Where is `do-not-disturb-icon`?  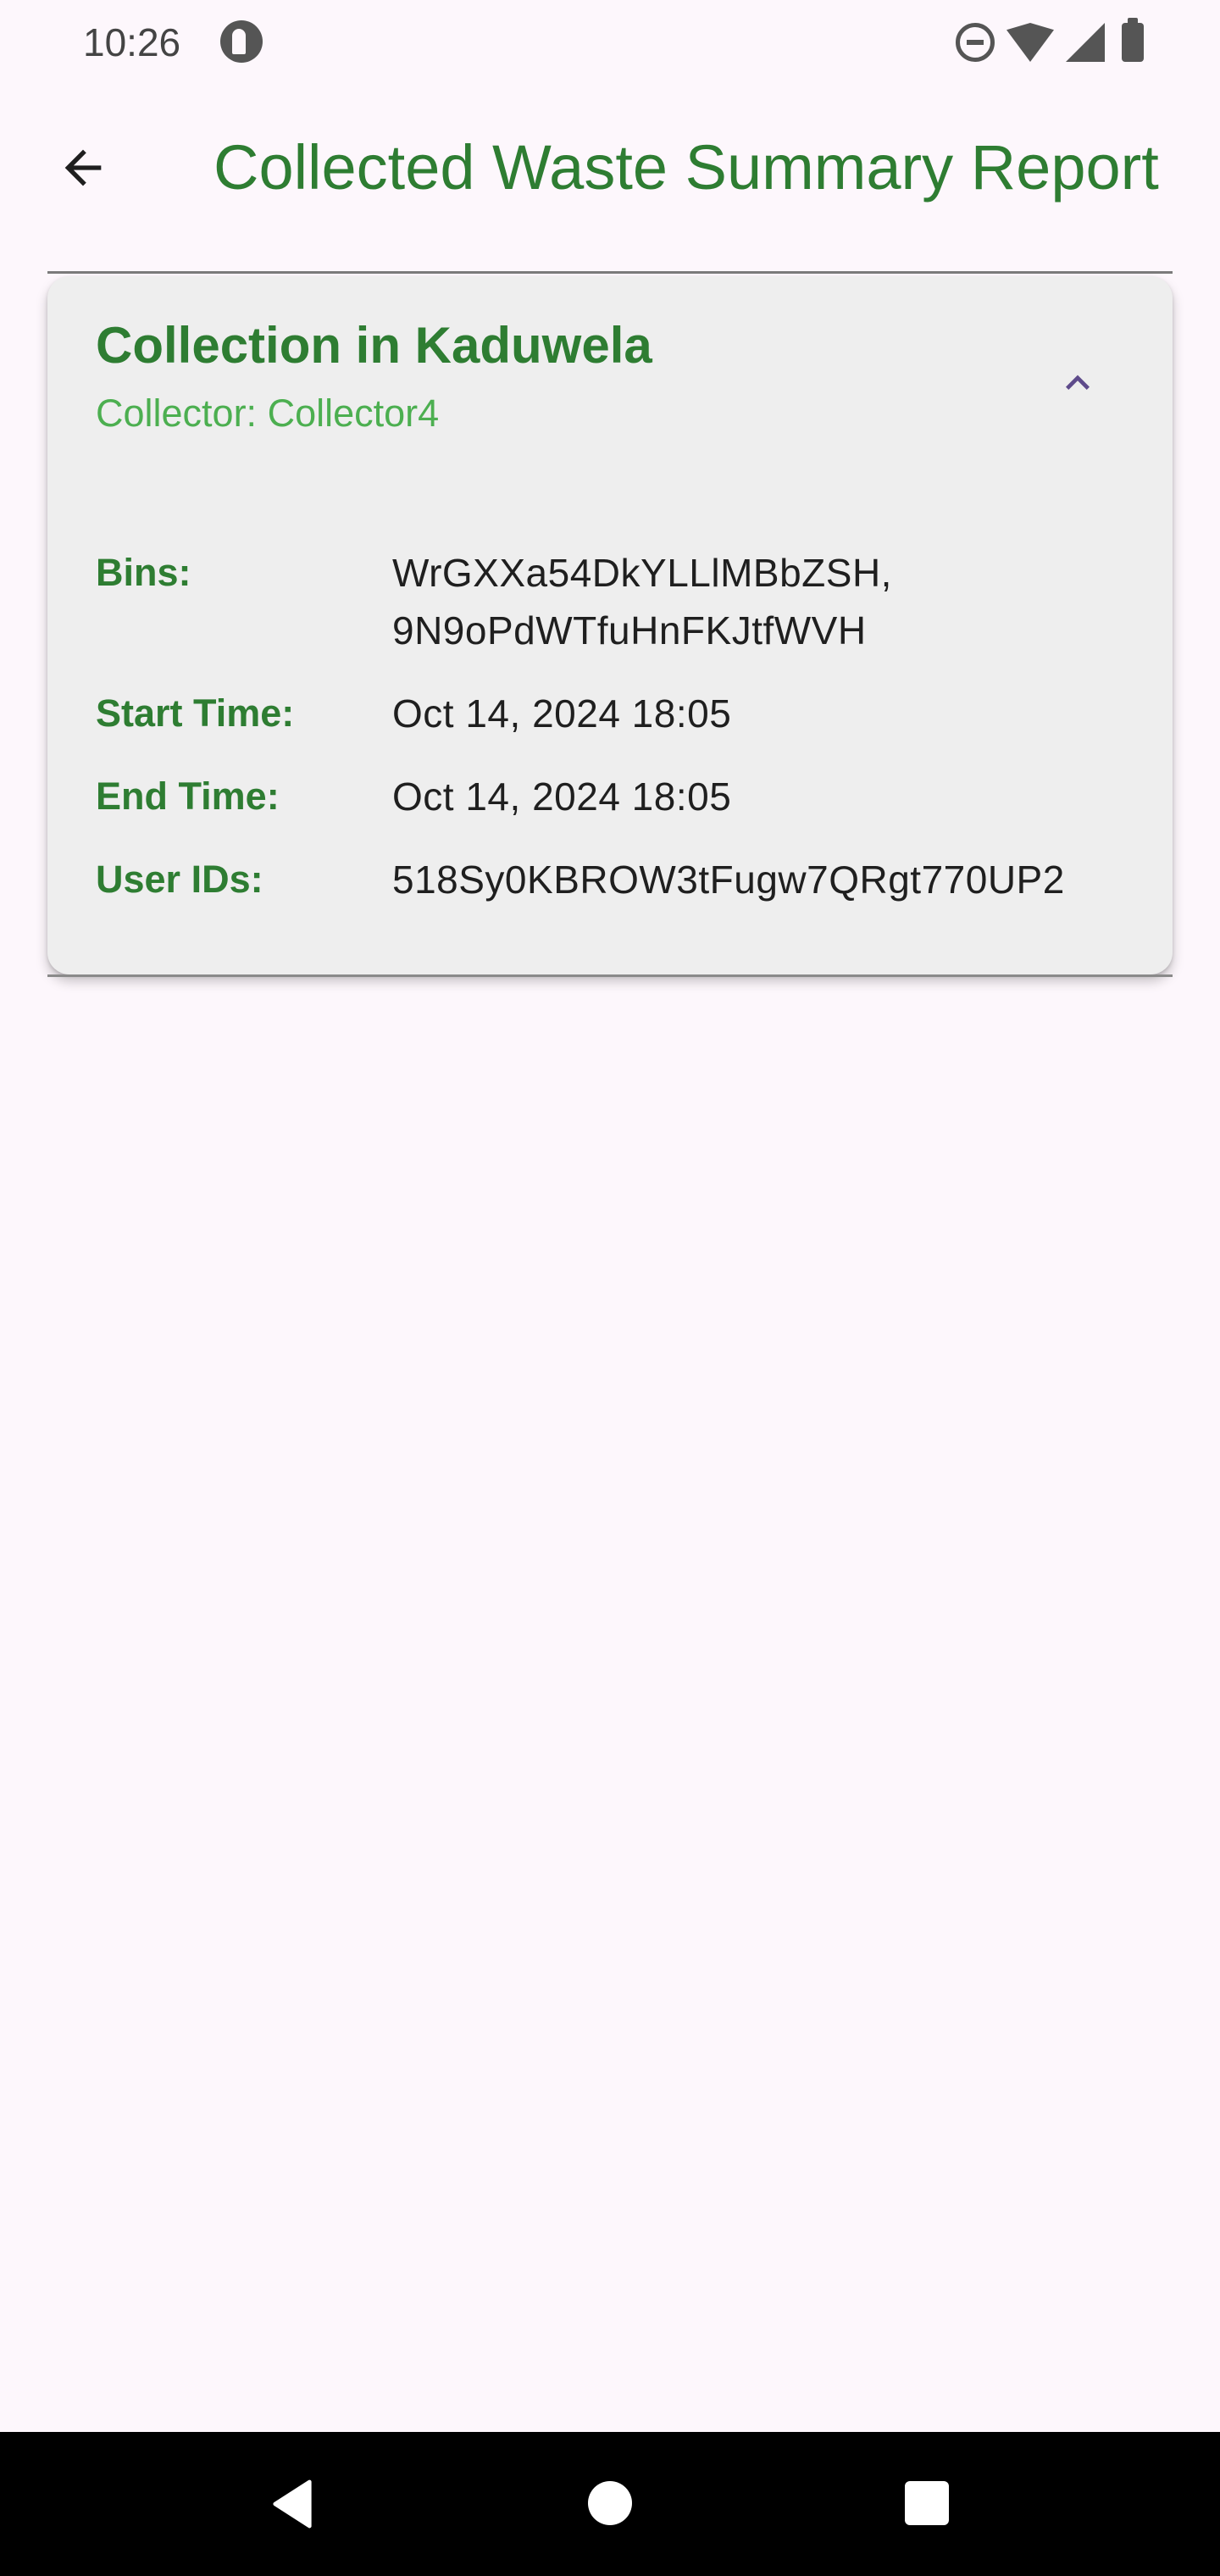
do-not-disturb-icon is located at coordinates (975, 42).